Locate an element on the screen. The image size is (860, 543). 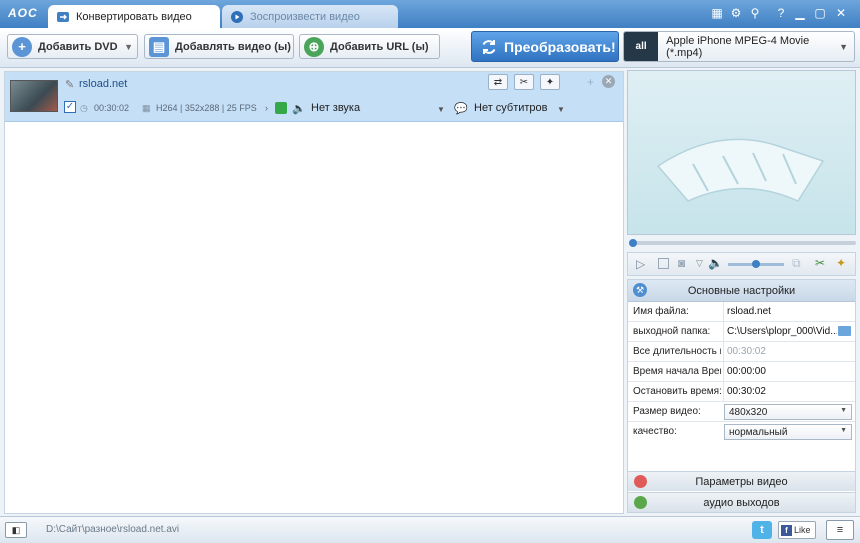
gear-icon: ⚙ is located at coordinates (736, 13).